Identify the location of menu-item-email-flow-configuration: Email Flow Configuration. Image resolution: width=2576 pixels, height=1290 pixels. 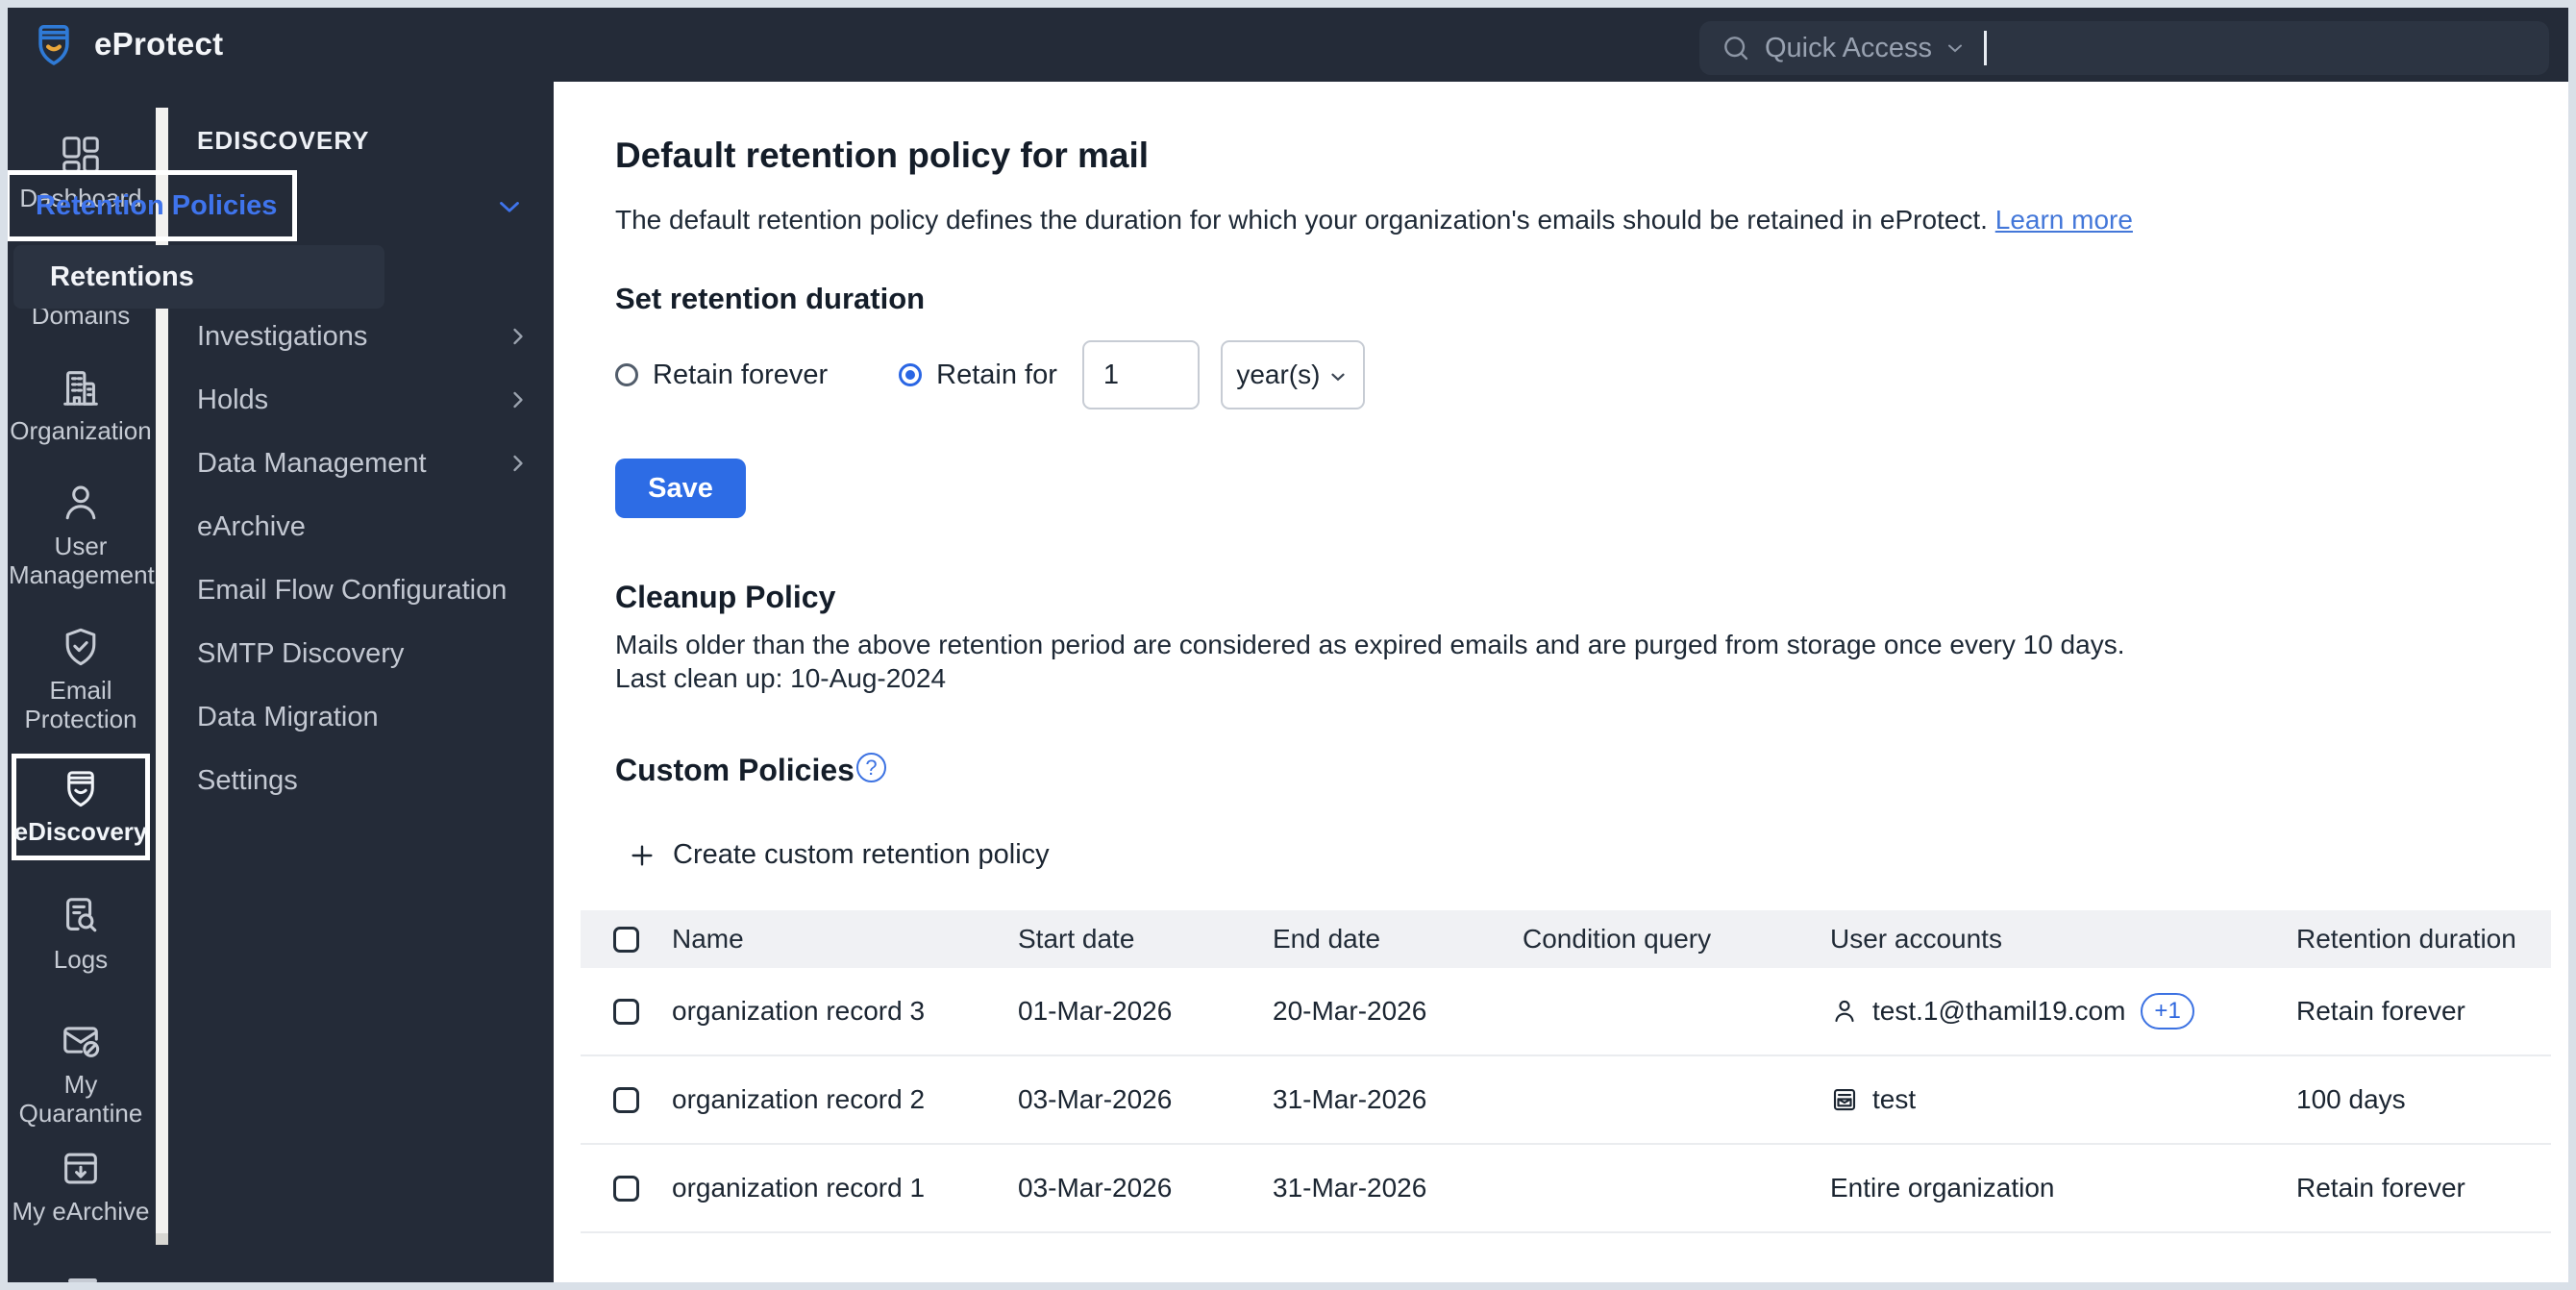
(281, 590).